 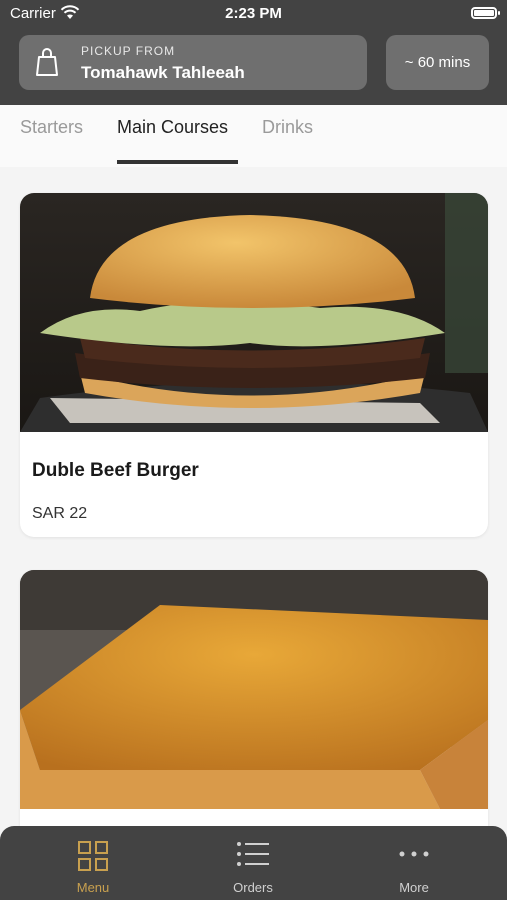 I want to click on tab-starters: Starters, so click(x=51, y=127).